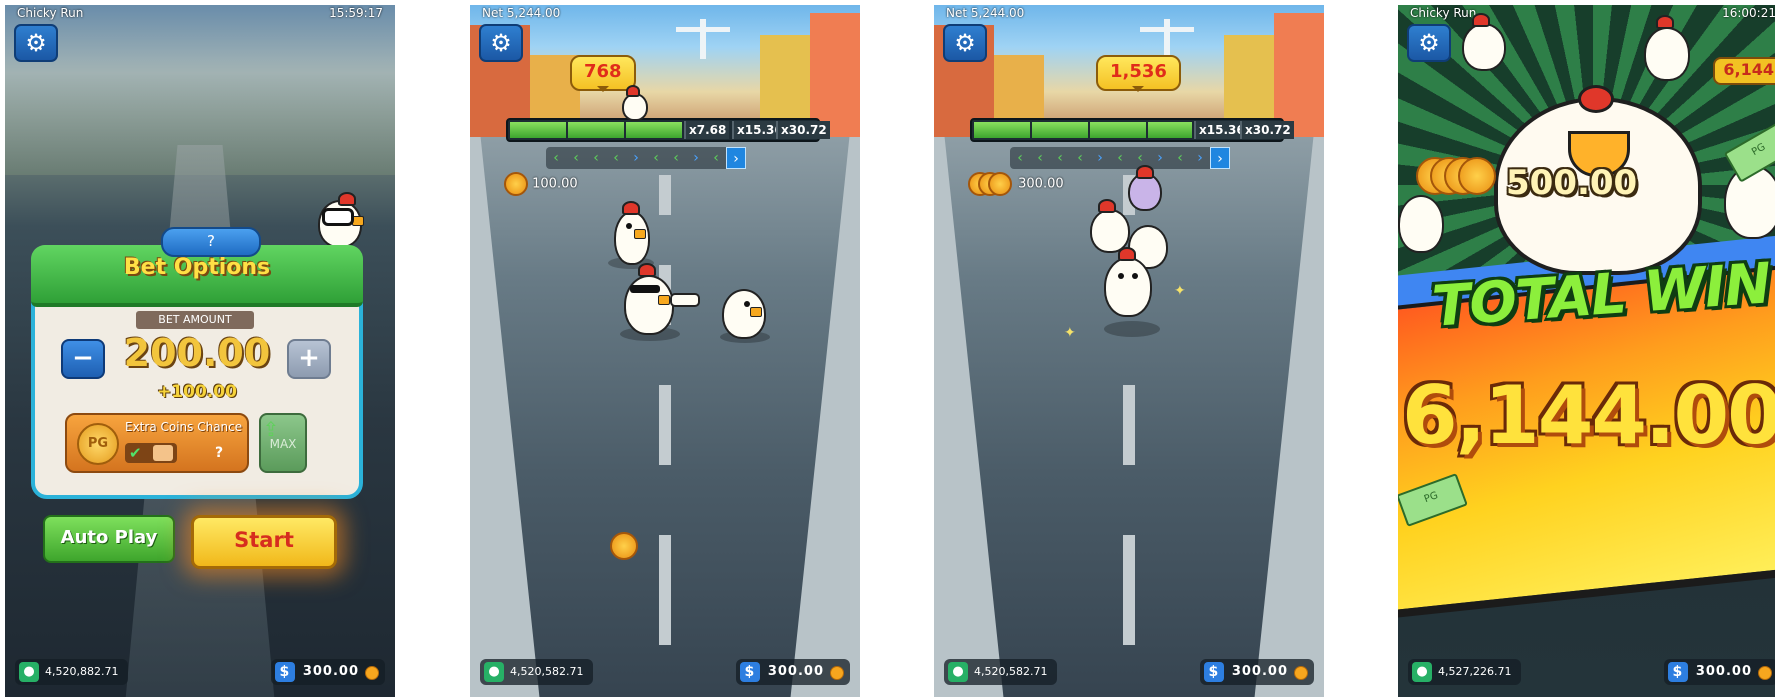 Image resolution: width=1775 pixels, height=697 pixels. Describe the element at coordinates (356, 13) in the screenshot. I see `clock: 15:59:17` at that location.